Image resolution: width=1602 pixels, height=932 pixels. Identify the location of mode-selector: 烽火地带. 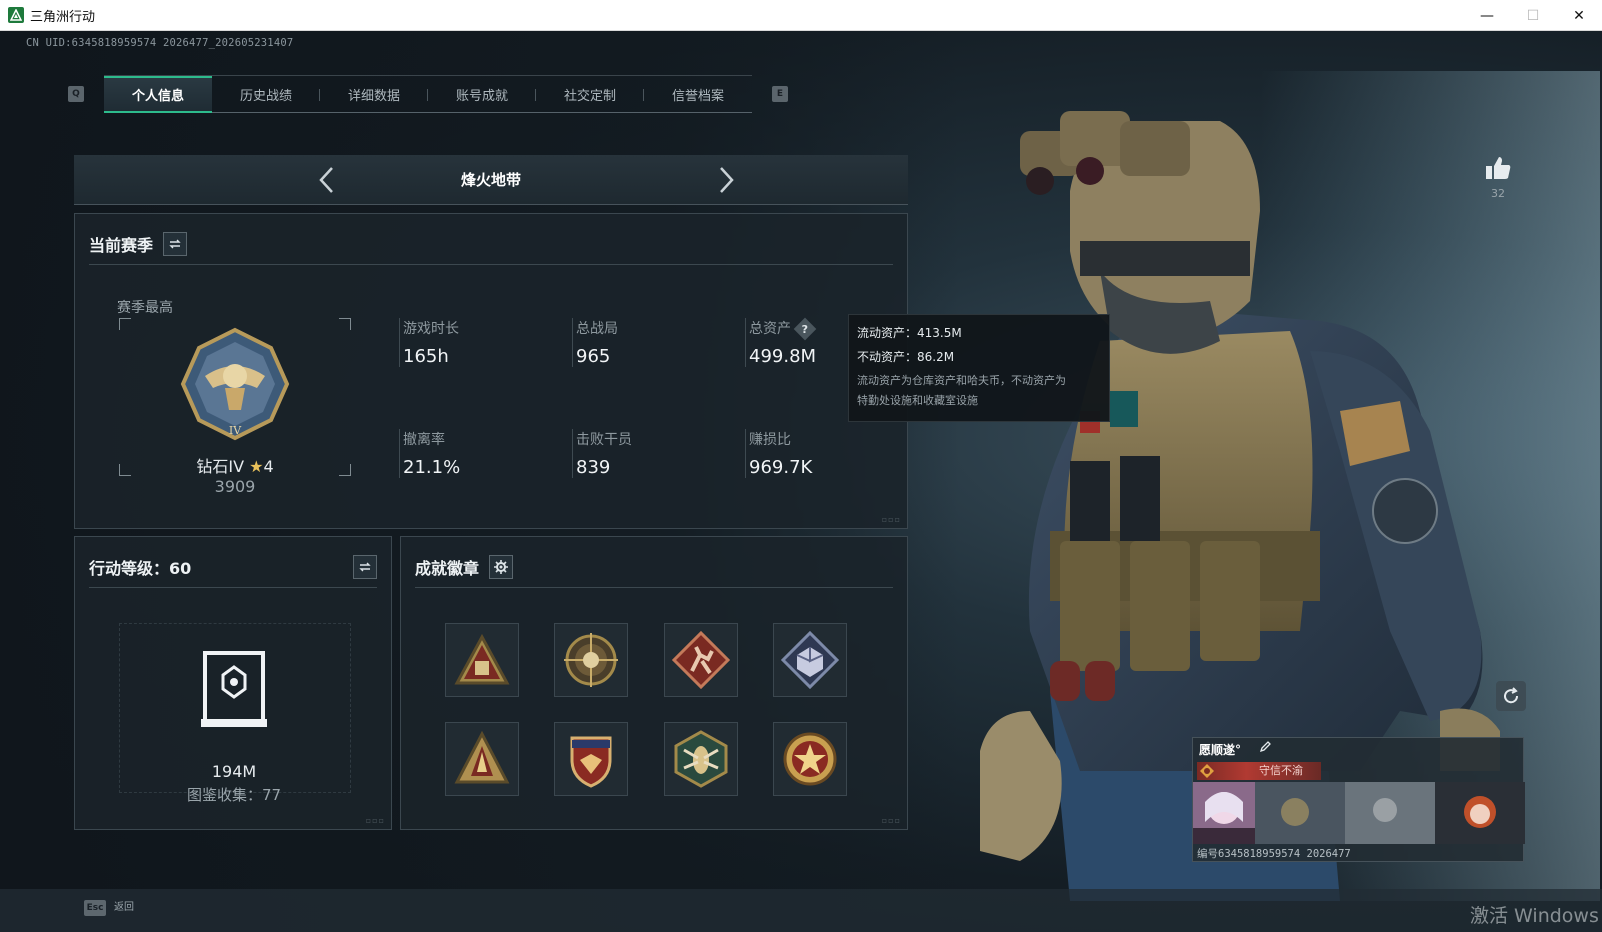
(491, 180).